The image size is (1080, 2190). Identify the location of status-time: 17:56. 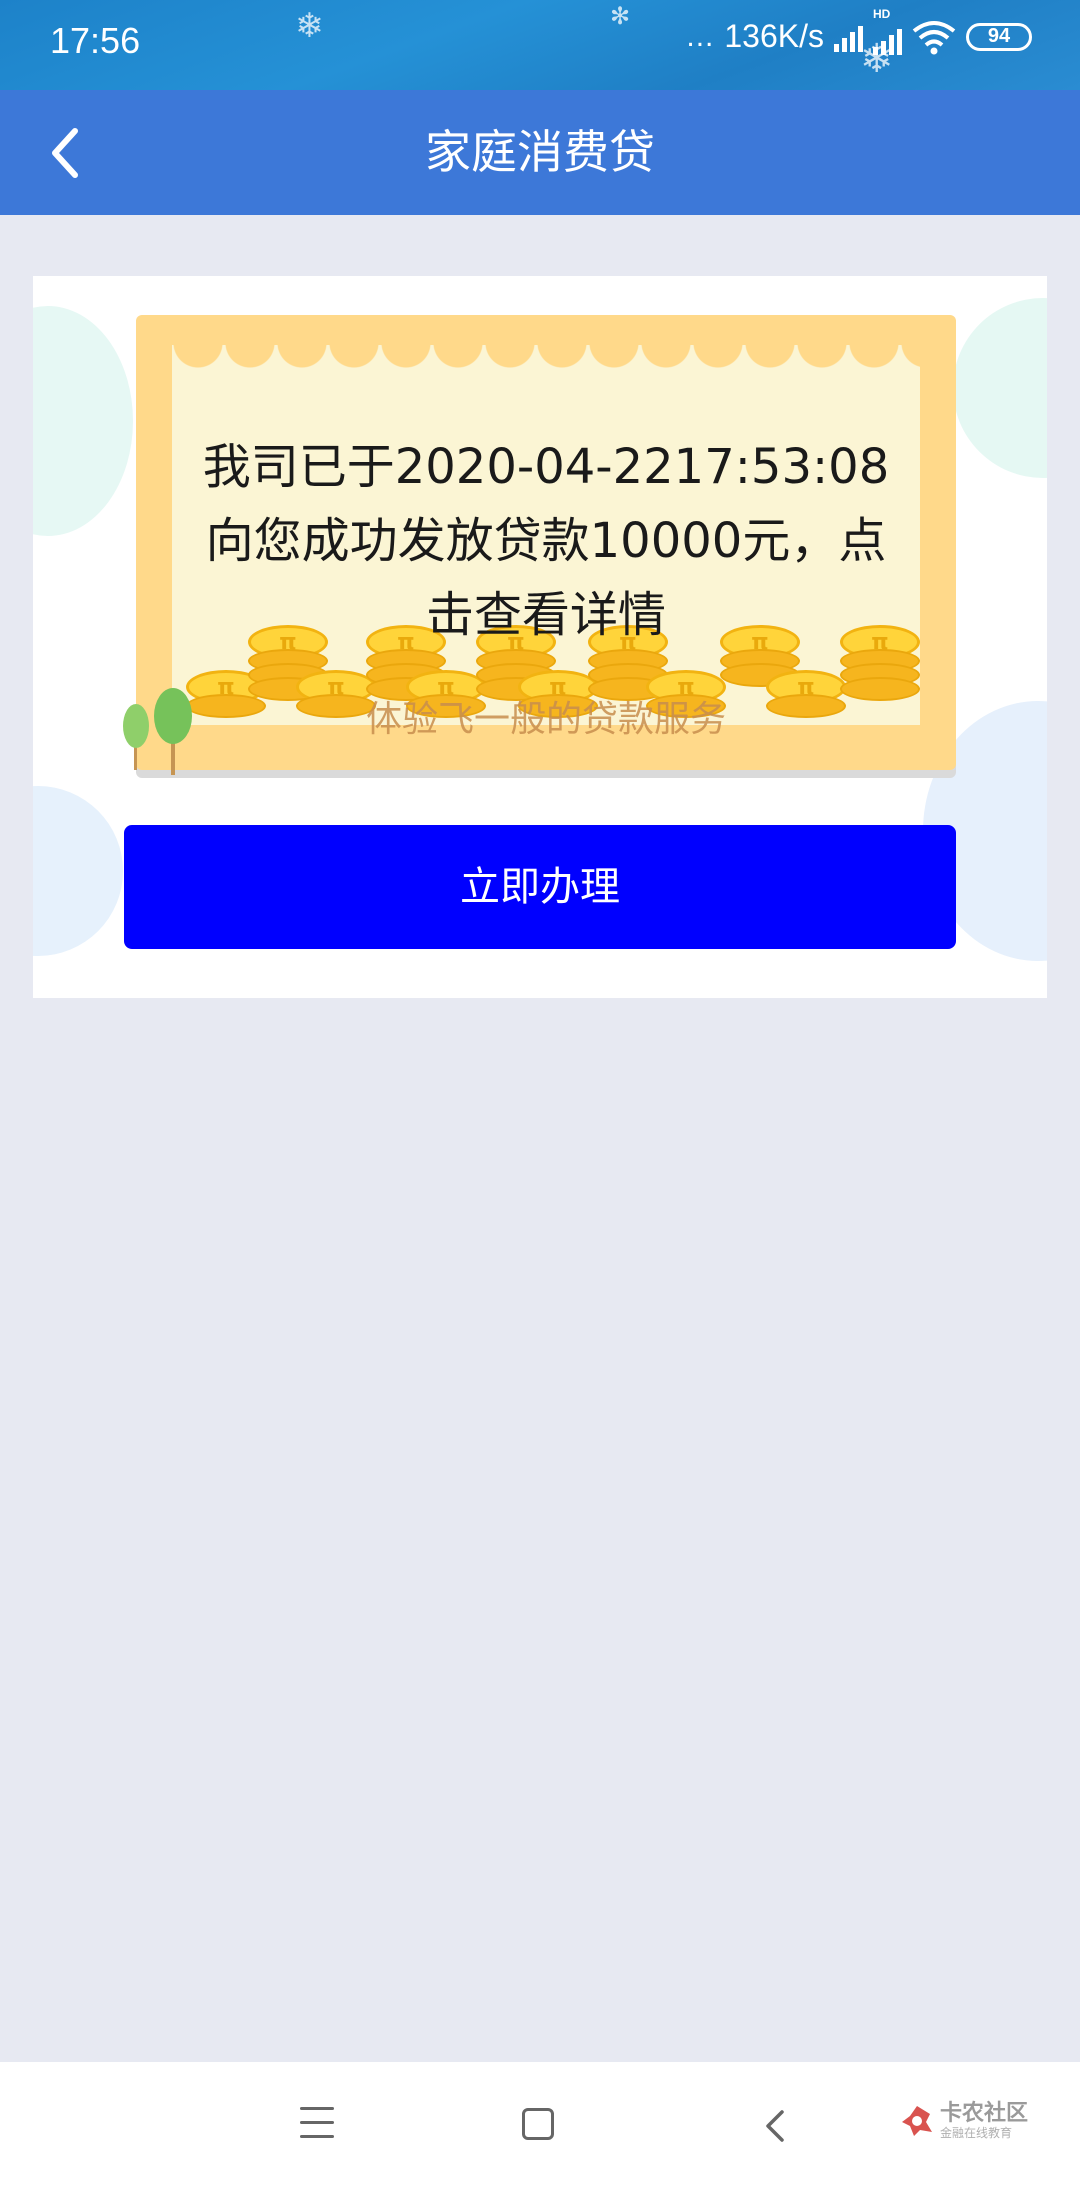
(95, 40).